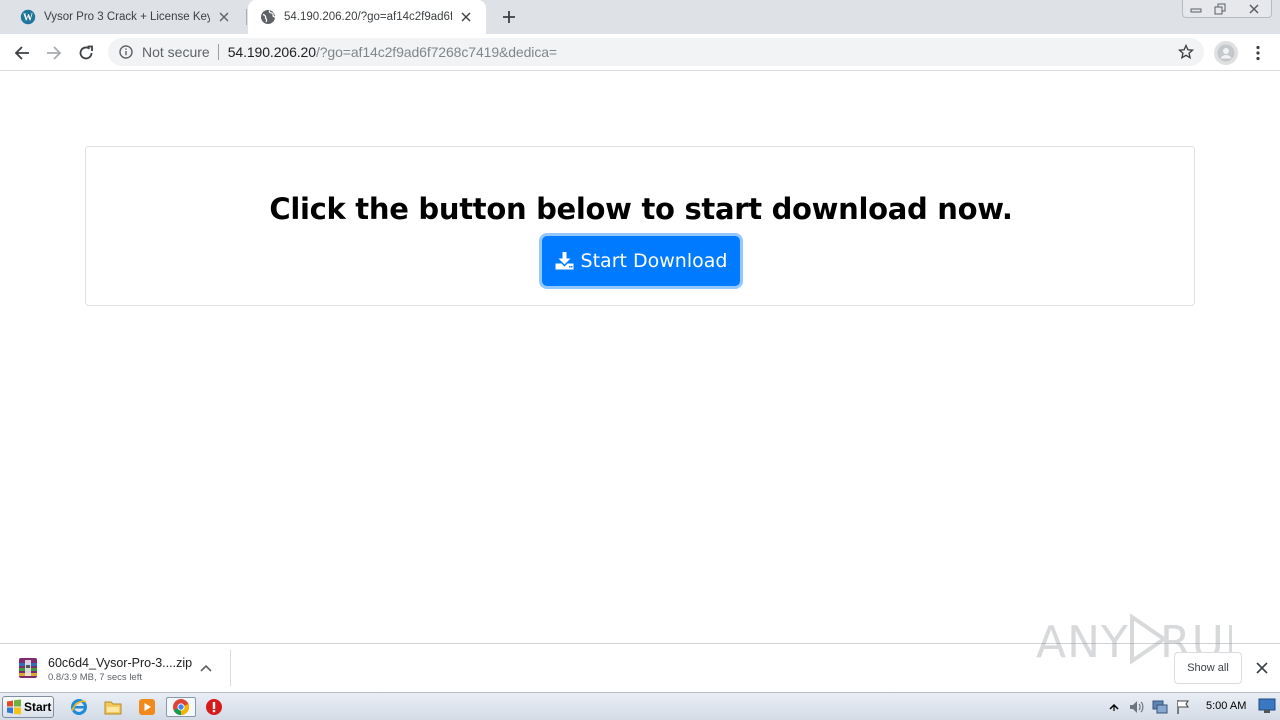 This screenshot has height=720, width=1280. Describe the element at coordinates (79, 707) in the screenshot. I see `ie-icon` at that location.